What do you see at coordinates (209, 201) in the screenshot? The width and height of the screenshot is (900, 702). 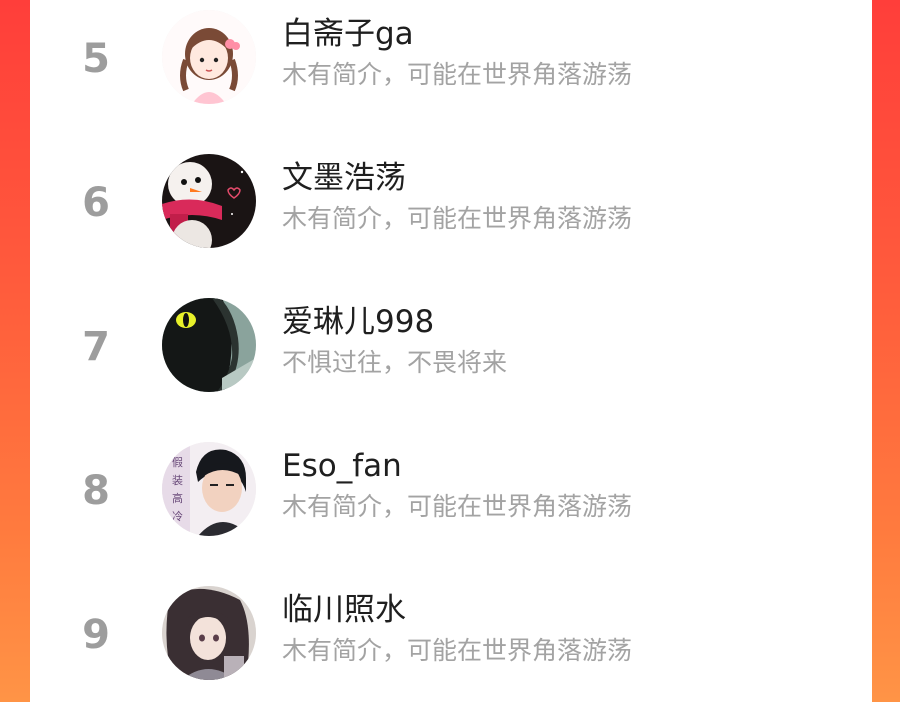 I see `snowman-avatar-icon` at bounding box center [209, 201].